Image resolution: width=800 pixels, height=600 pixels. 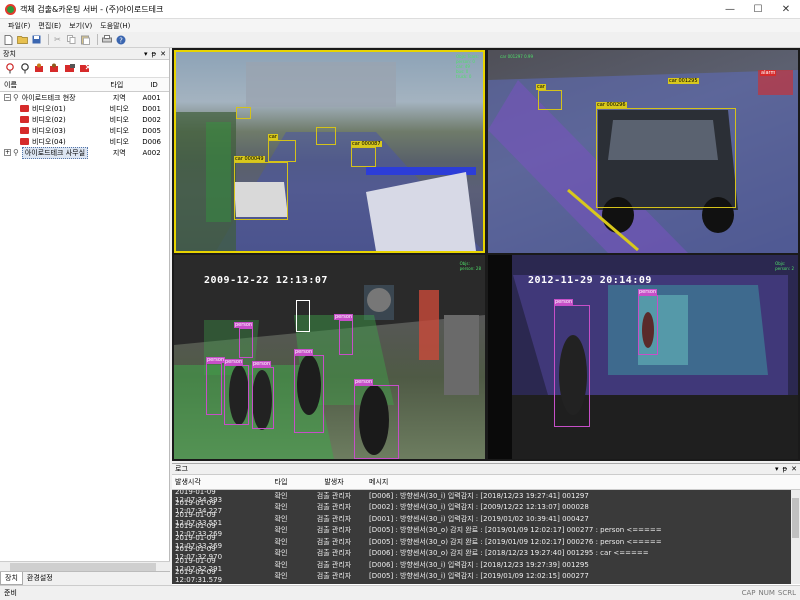 I want to click on col-time-header: 발생시각, so click(x=215, y=482).